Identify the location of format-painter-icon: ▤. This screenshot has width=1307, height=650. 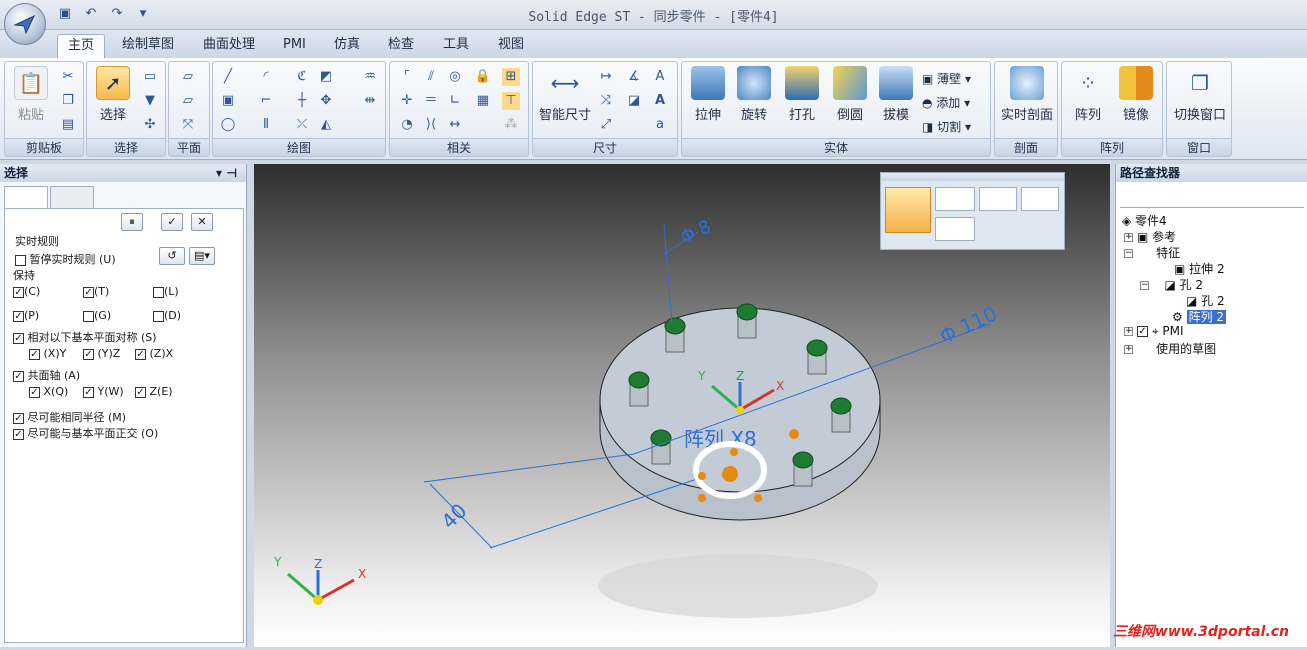
(68, 125).